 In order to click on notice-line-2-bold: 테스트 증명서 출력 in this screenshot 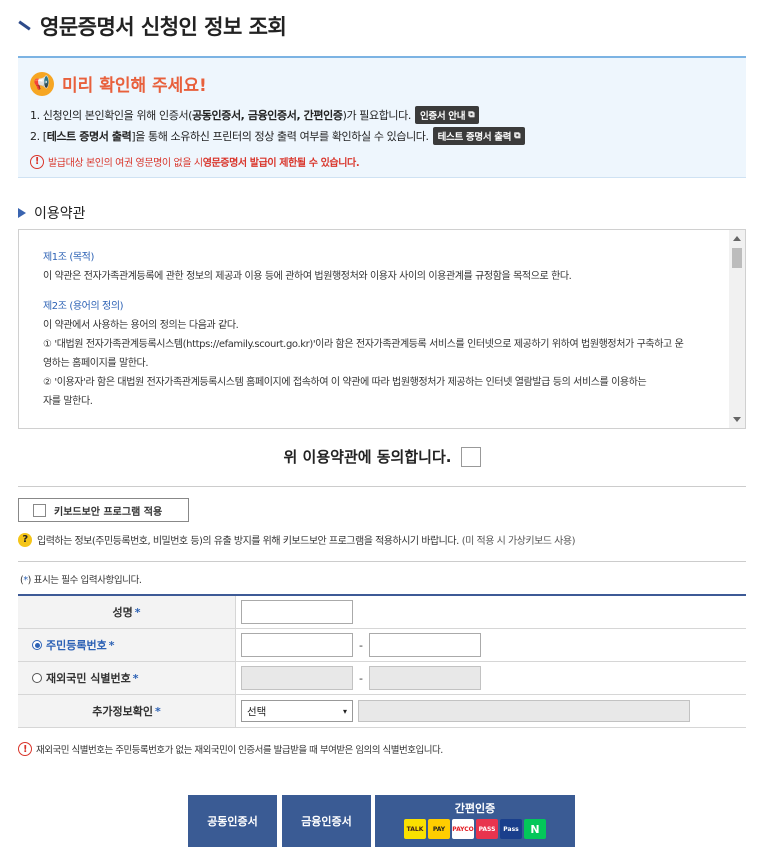, I will do `click(89, 136)`.